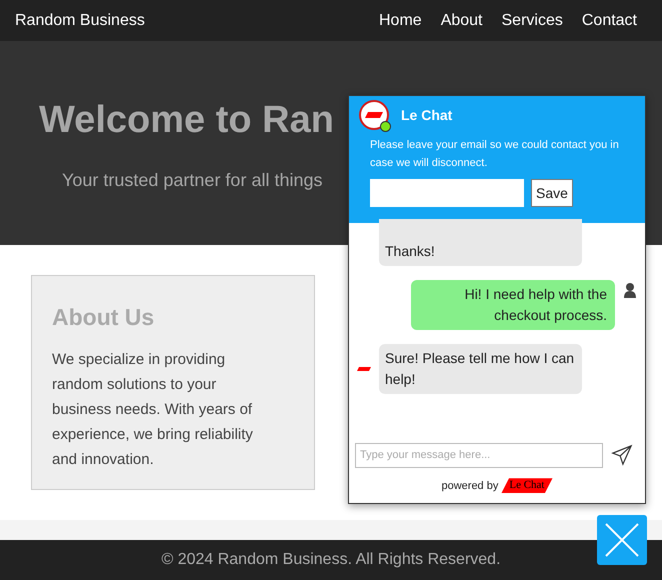 This screenshot has height=580, width=662. I want to click on brand-logo: Le Chat, so click(526, 486).